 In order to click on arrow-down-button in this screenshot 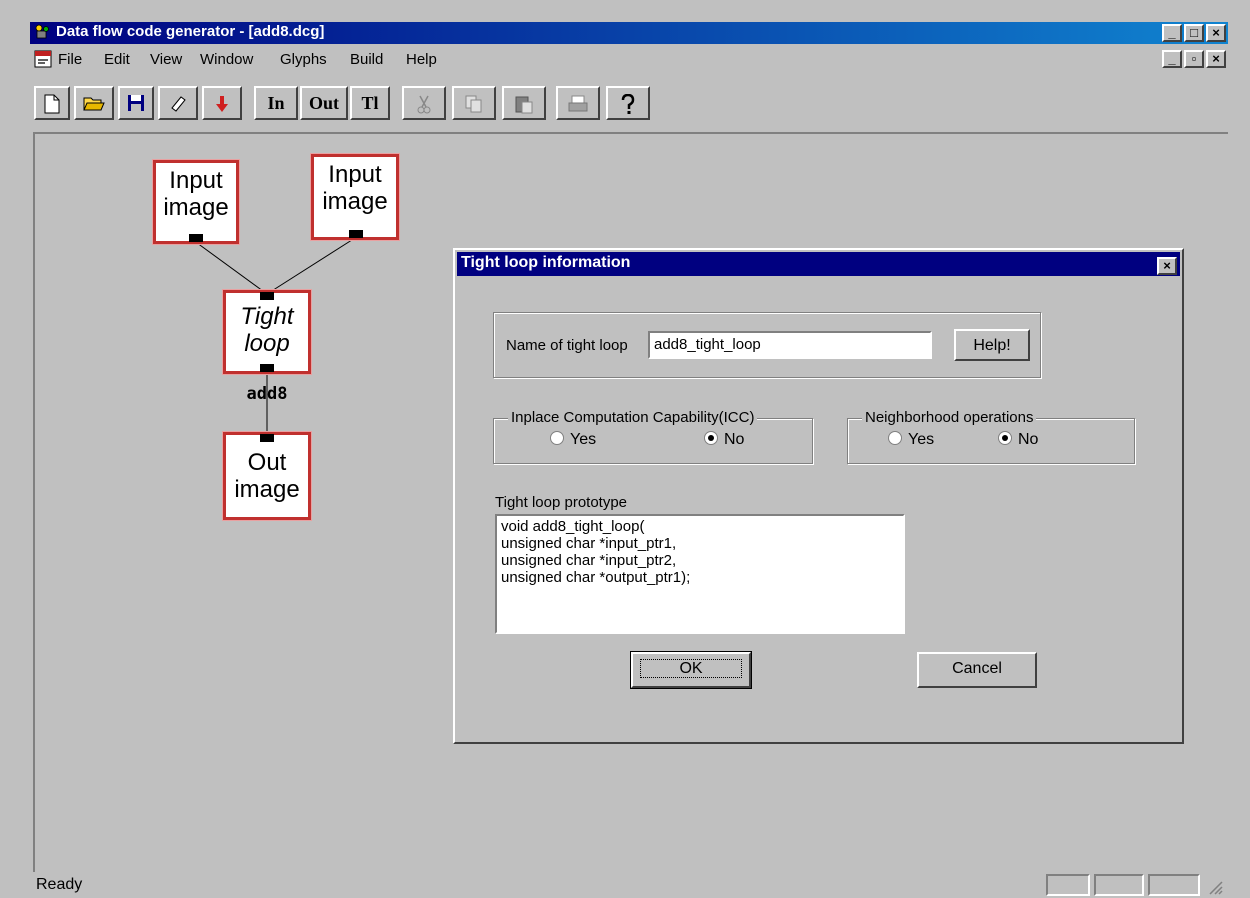, I will do `click(222, 103)`.